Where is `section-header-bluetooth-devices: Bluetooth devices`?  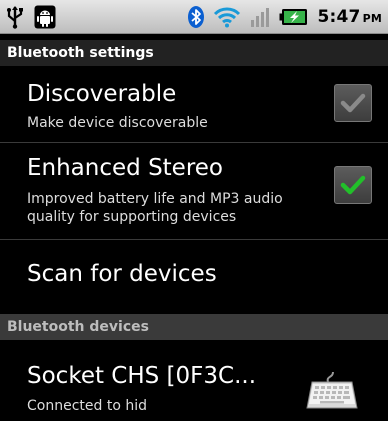 section-header-bluetooth-devices: Bluetooth devices is located at coordinates (194, 327).